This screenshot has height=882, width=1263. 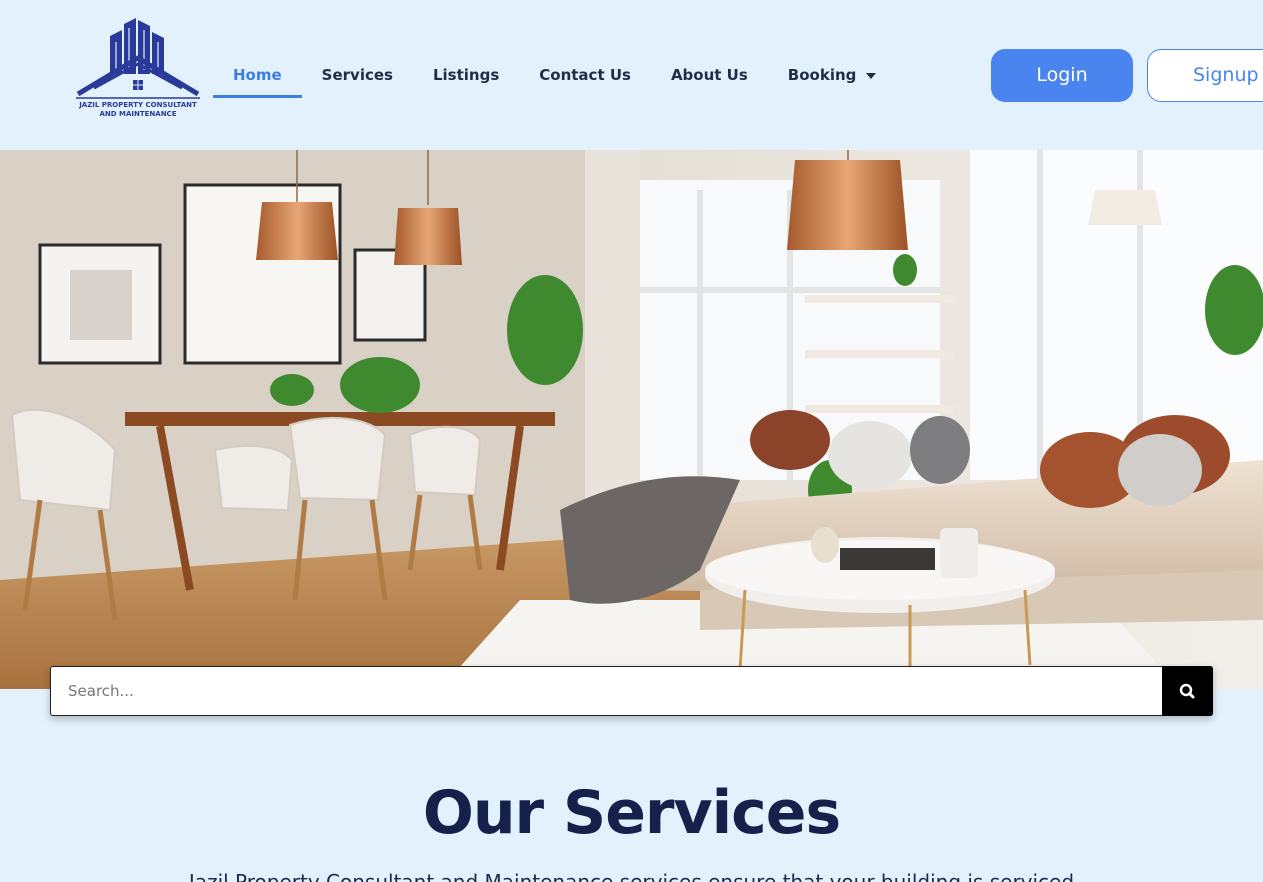 What do you see at coordinates (138, 114) in the screenshot?
I see `logo-text-line2: AND MAINTENANCE` at bounding box center [138, 114].